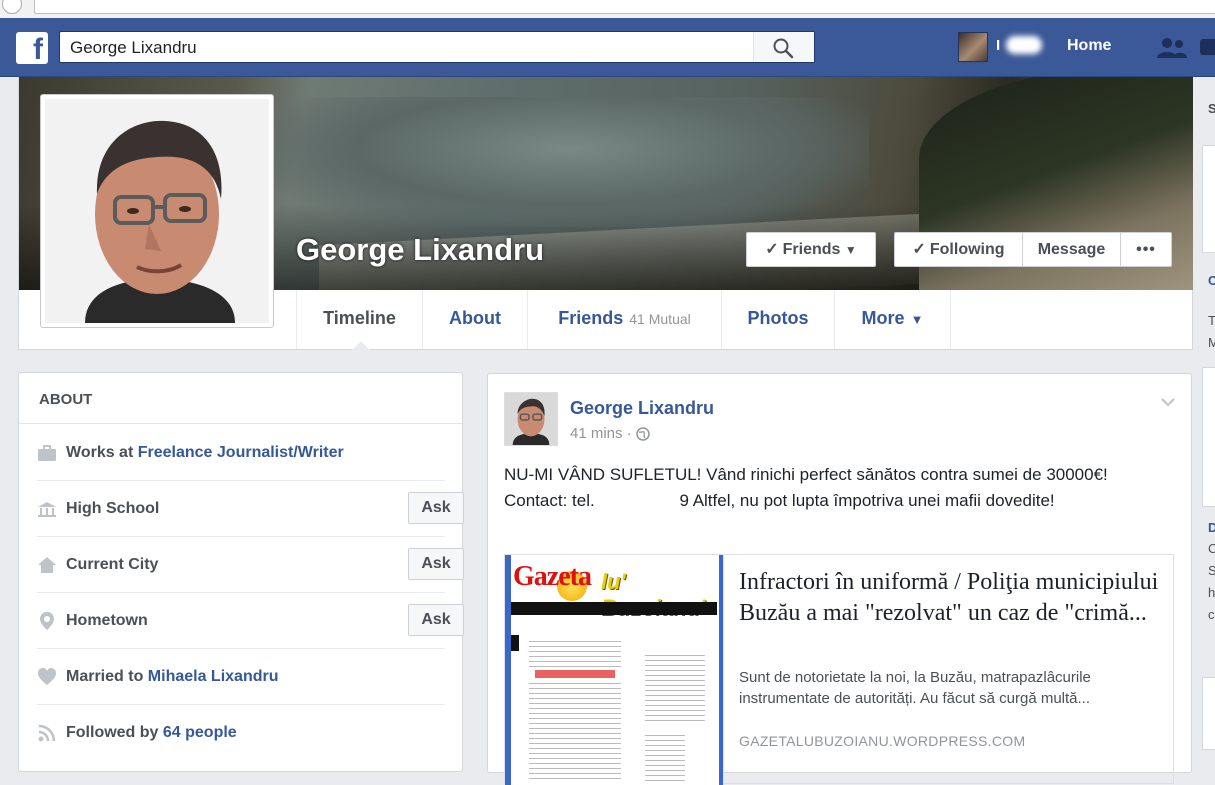 The height and width of the screenshot is (785, 1215). I want to click on thumb-navbar, so click(614, 608).